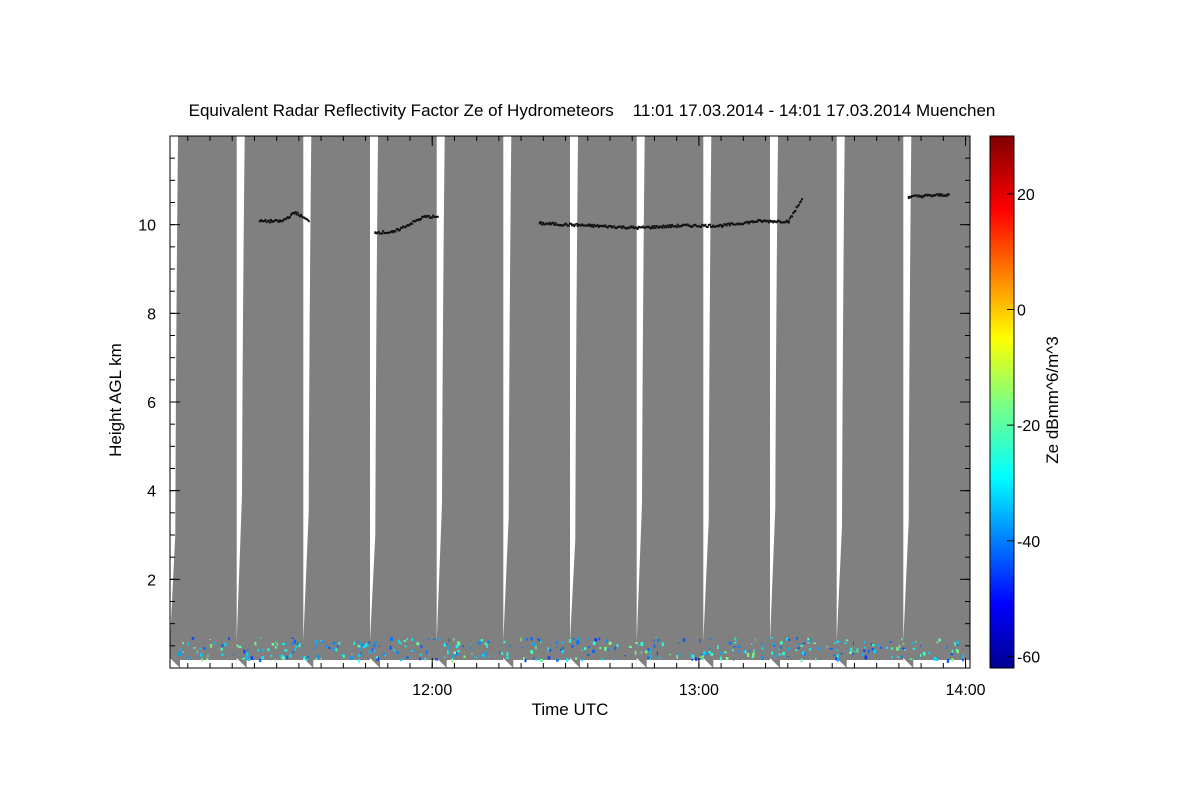  I want to click on y-tick-label: 2, so click(151, 580).